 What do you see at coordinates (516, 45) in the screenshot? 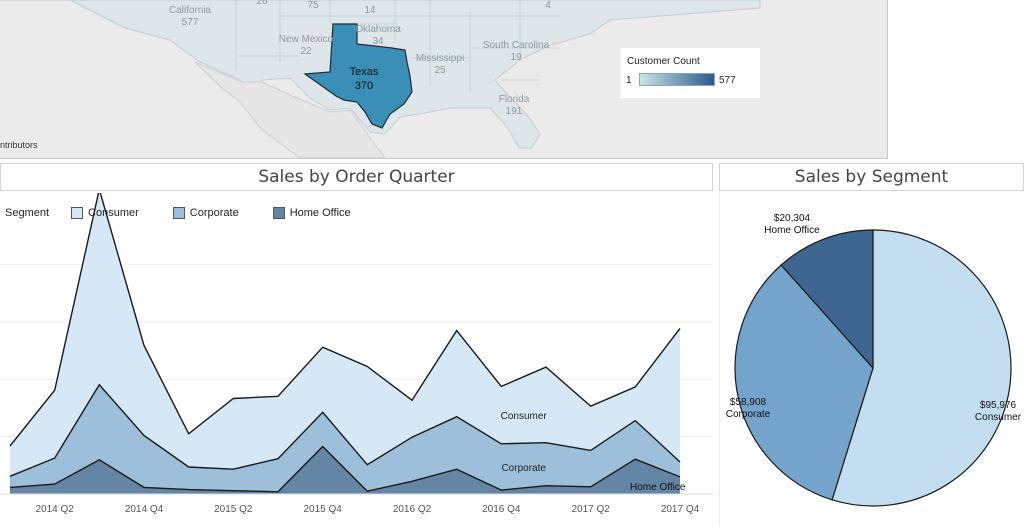
I see `state-label-south-carolina: South Carolina` at bounding box center [516, 45].